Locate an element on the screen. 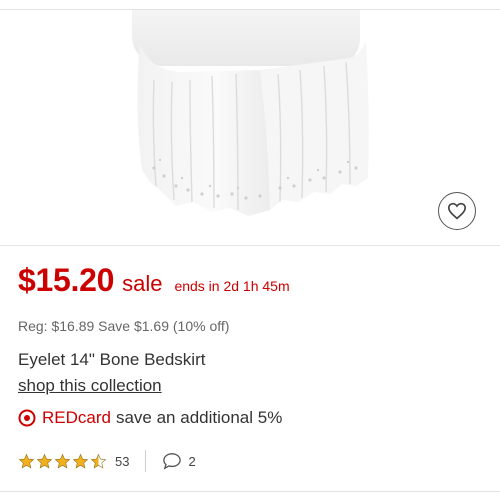 This screenshot has height=500, width=500. review-count: 53 is located at coordinates (122, 461).